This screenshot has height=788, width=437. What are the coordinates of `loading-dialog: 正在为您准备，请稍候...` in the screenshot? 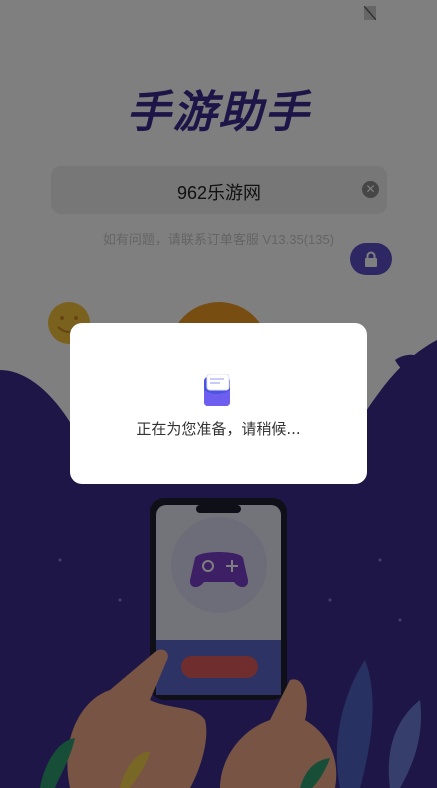 It's located at (218, 403).